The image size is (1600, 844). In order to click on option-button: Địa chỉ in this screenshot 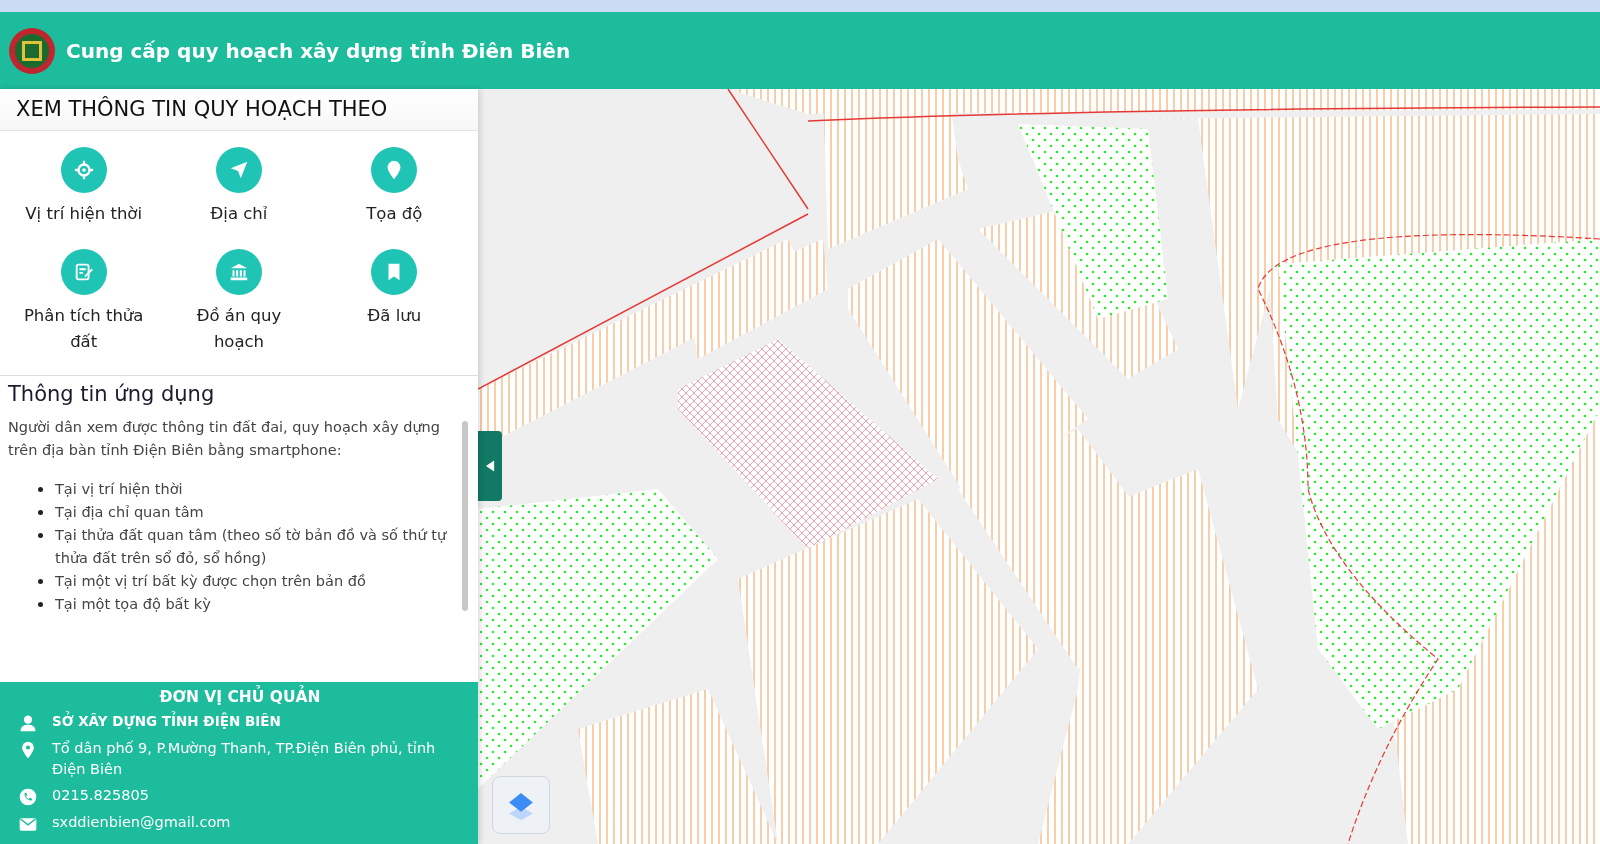, I will do `click(239, 187)`.